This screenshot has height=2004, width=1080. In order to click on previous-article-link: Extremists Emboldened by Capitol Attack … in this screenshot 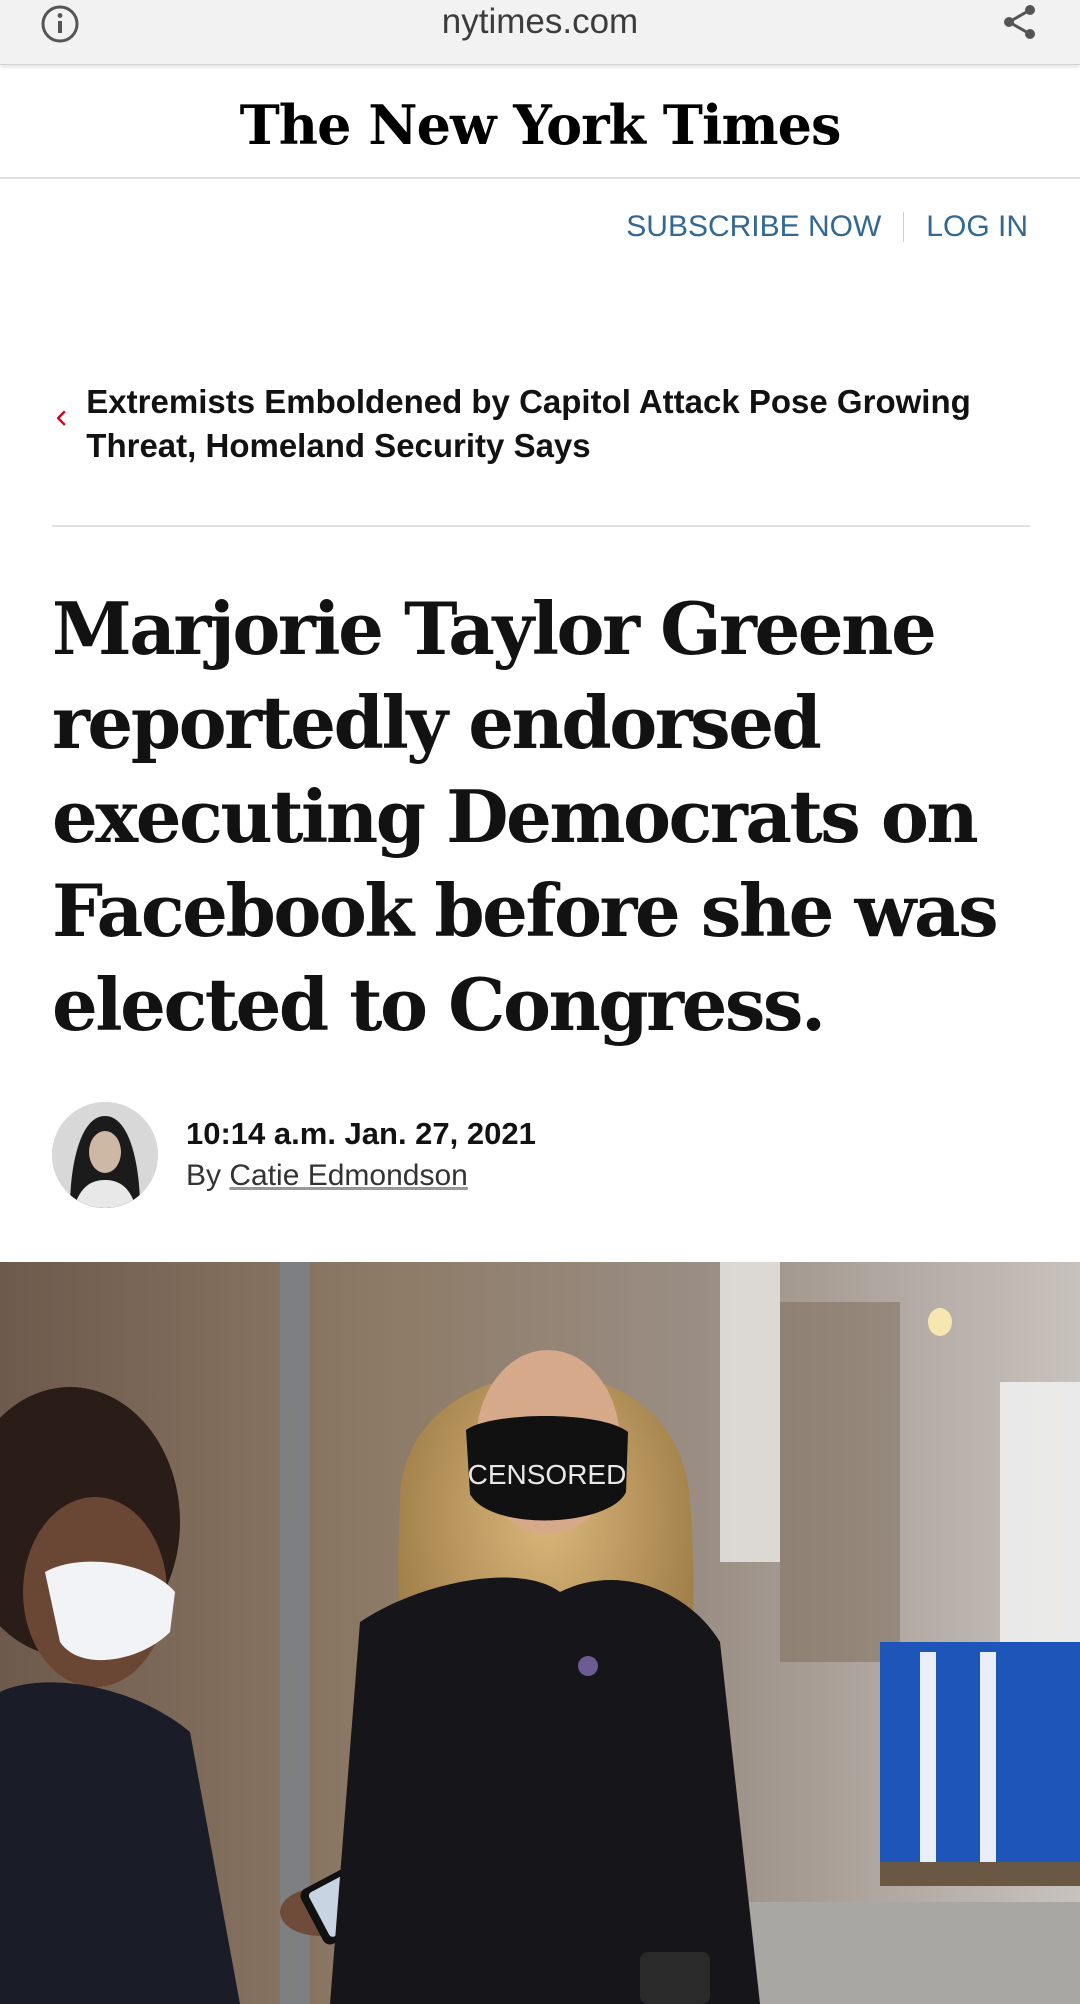, I will do `click(542, 424)`.